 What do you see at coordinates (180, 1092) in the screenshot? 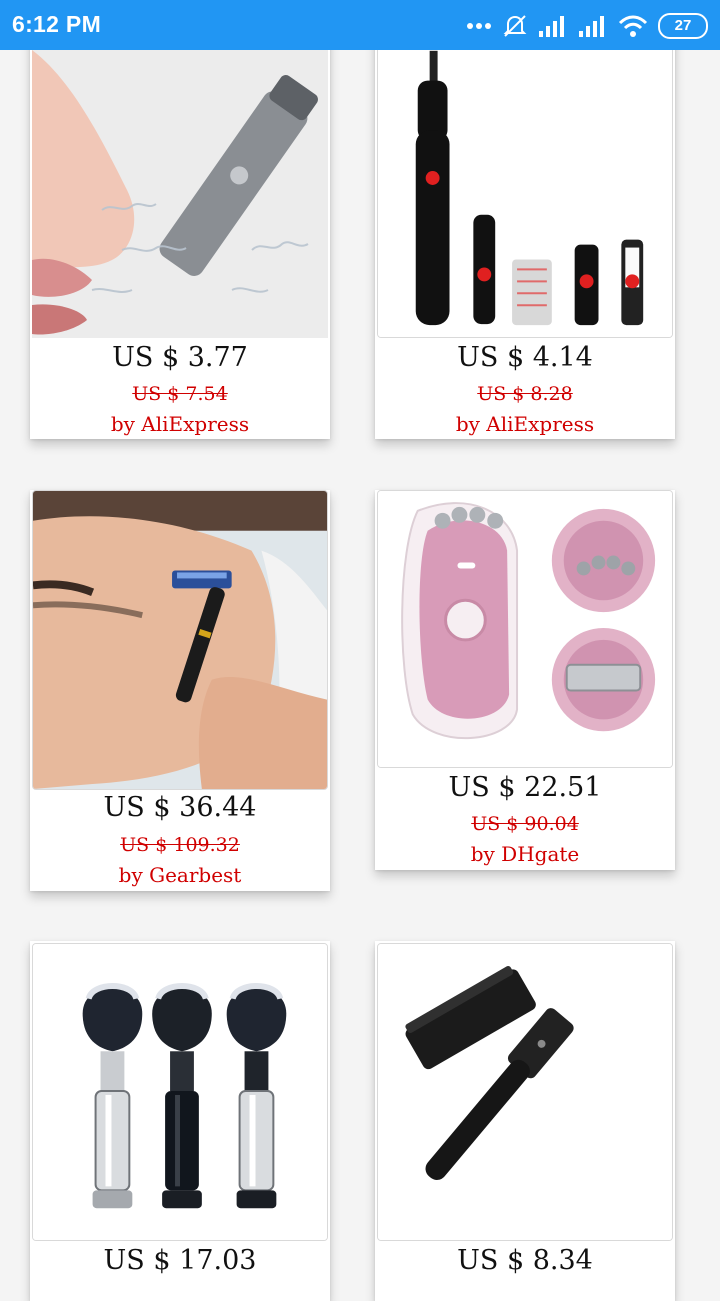
I see `product-image-shaving-brushes` at bounding box center [180, 1092].